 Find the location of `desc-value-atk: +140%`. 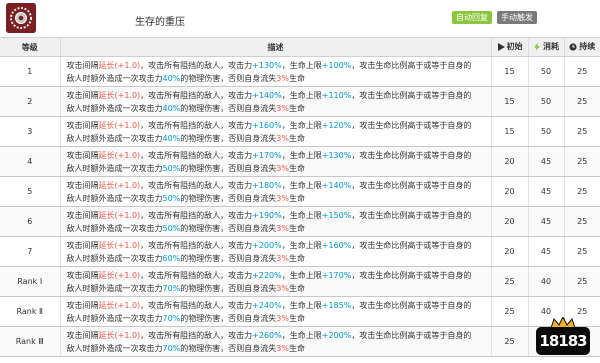

desc-value-atk: +140% is located at coordinates (267, 95).